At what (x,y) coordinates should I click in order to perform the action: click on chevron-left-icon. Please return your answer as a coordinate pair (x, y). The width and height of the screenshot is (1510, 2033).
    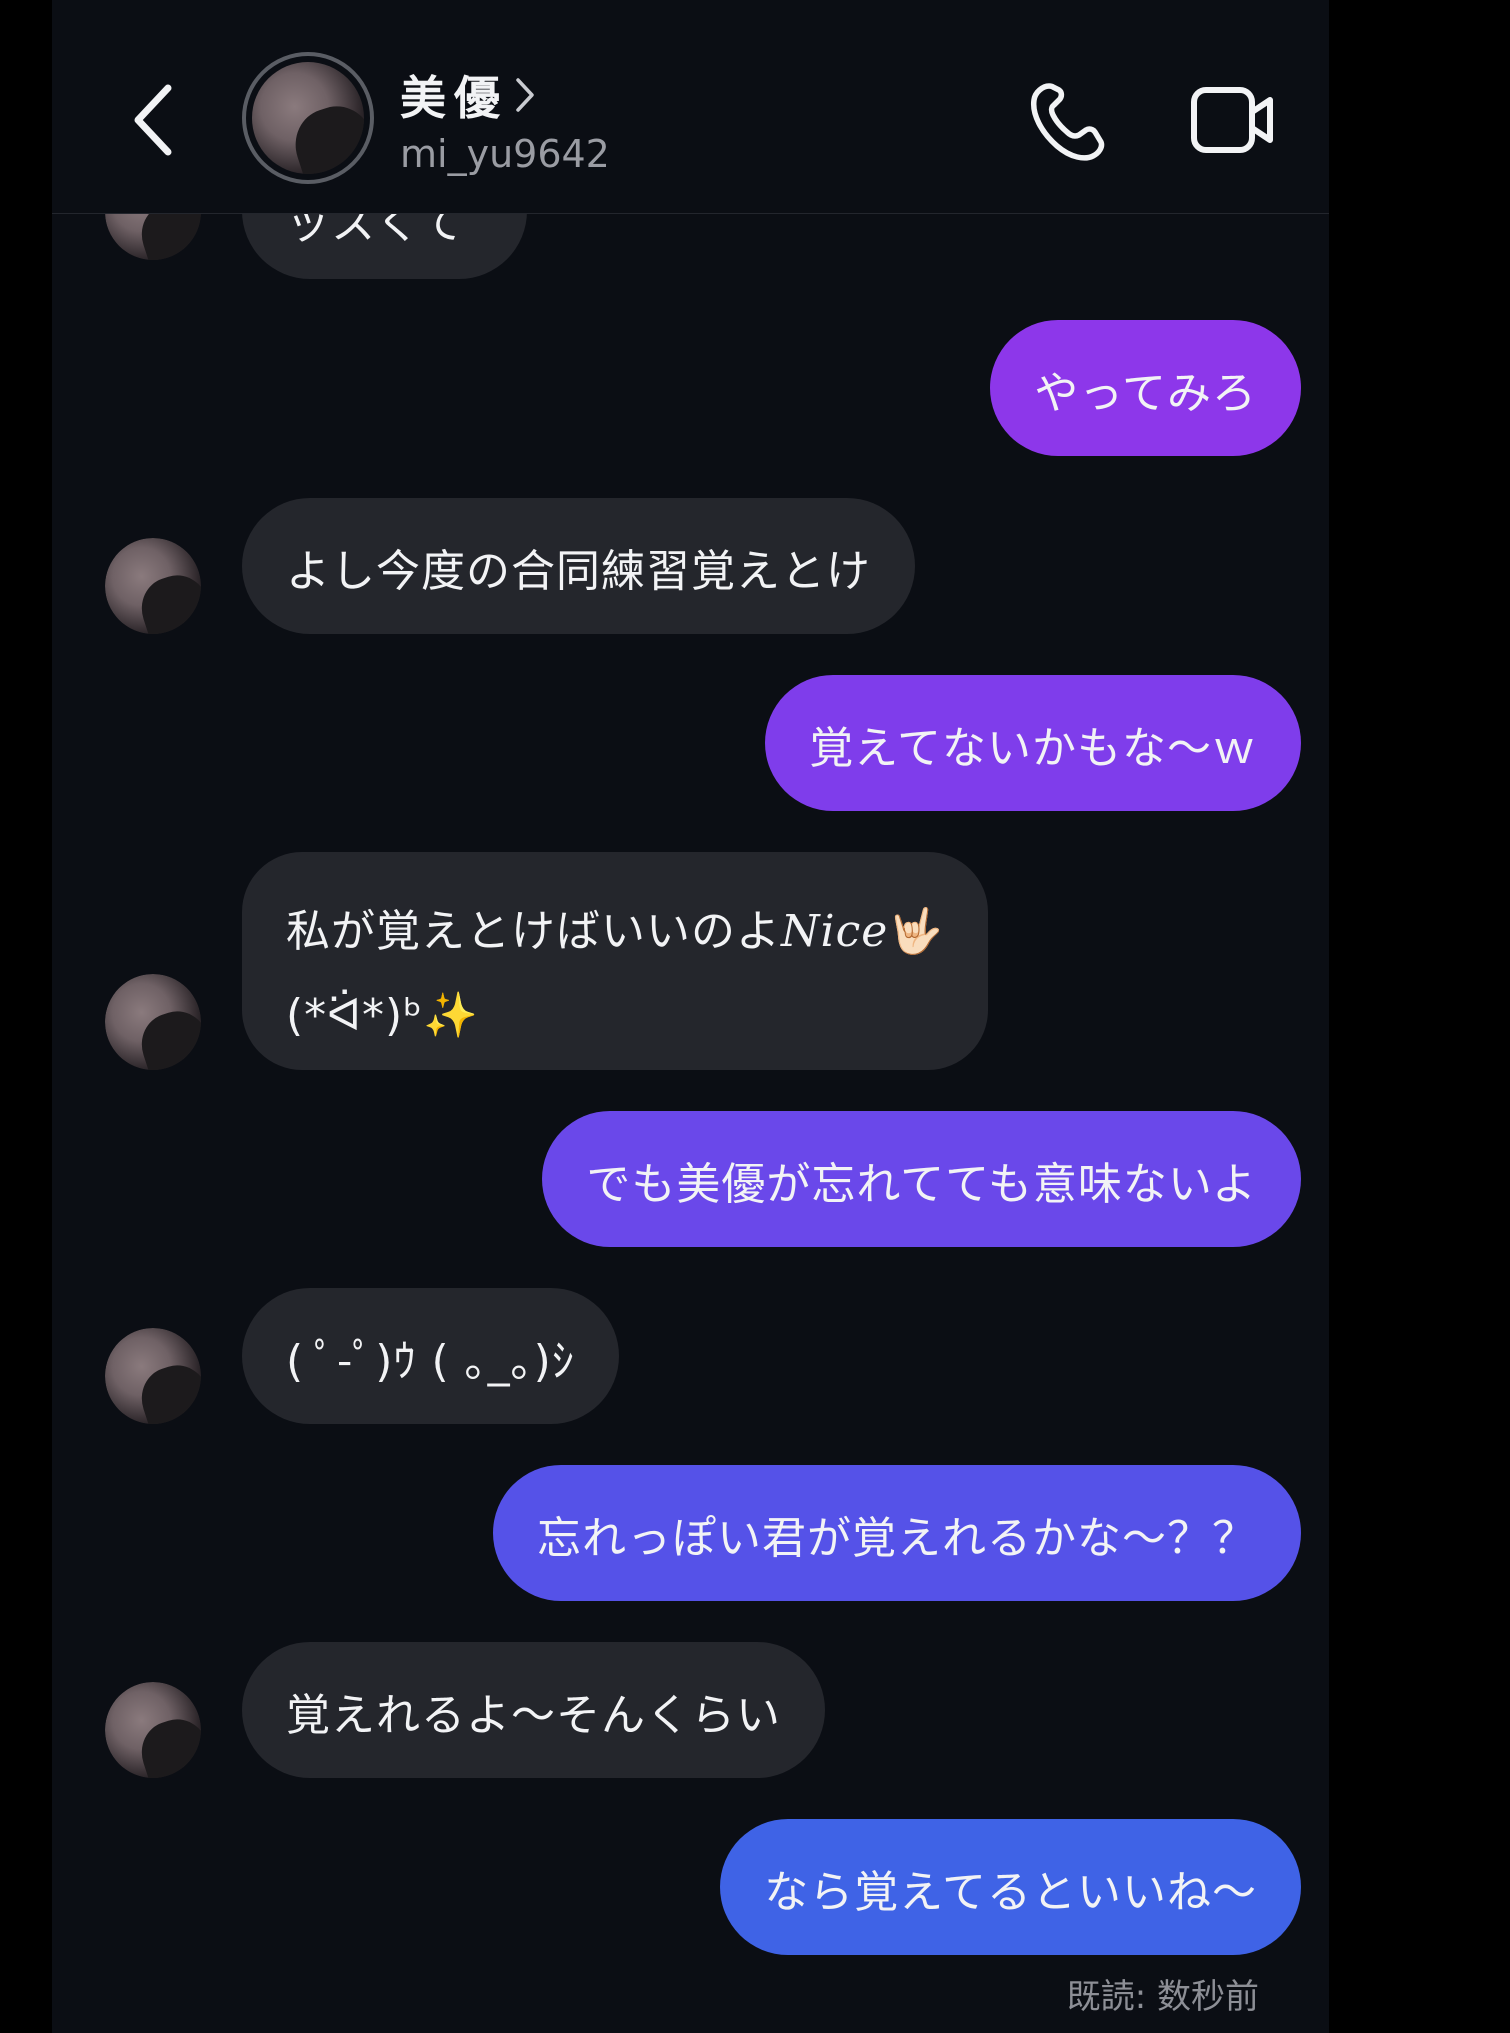
    Looking at the image, I should click on (153, 120).